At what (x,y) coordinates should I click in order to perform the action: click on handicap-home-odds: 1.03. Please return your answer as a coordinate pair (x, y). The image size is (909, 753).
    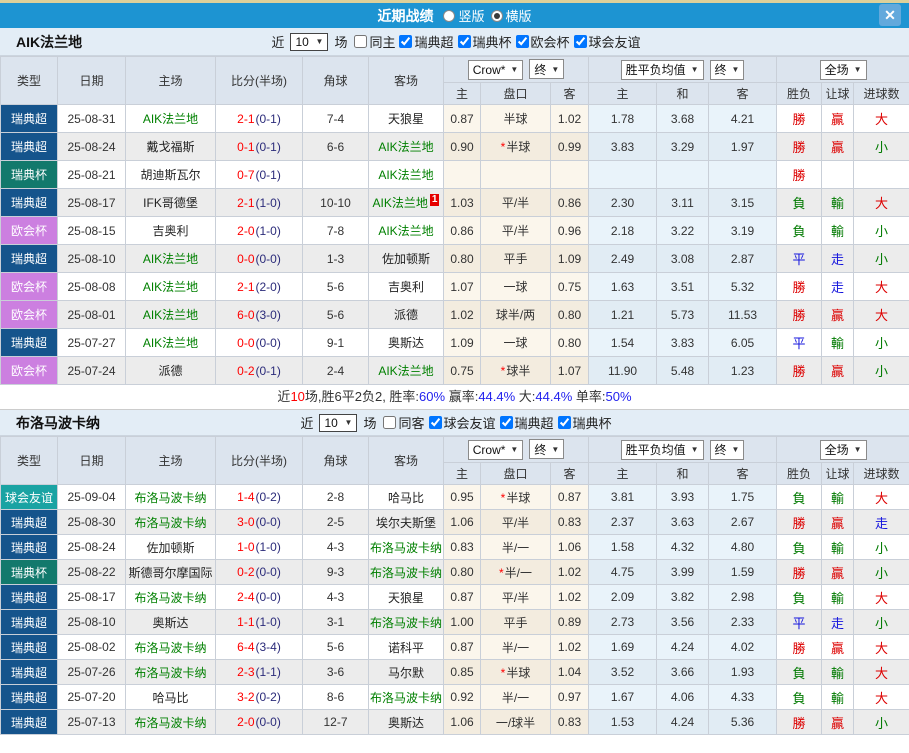
    Looking at the image, I should click on (462, 202).